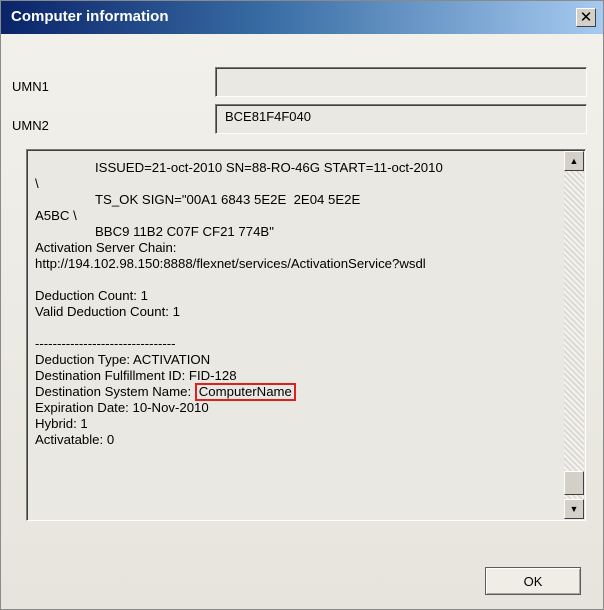 This screenshot has width=604, height=610. I want to click on umn1-label: UMN1, so click(30, 86).